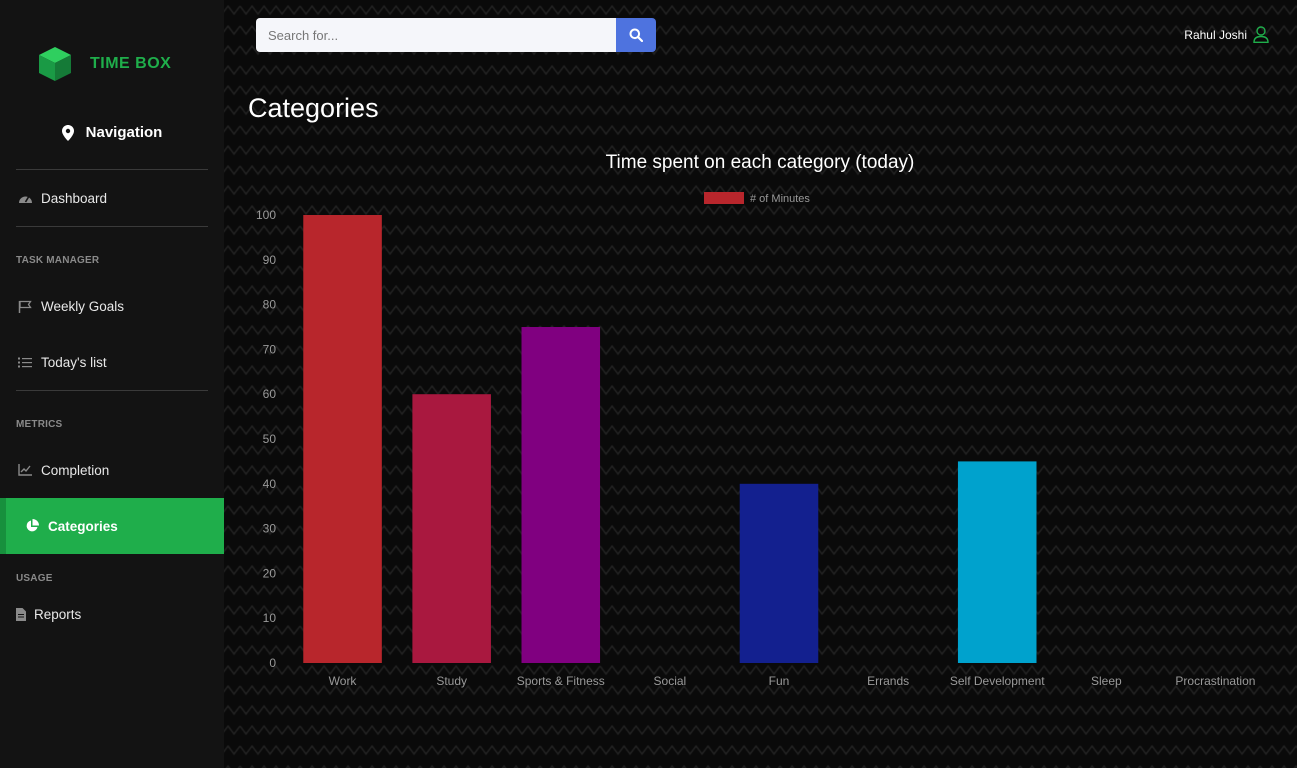  What do you see at coordinates (270, 484) in the screenshot?
I see `y-tick-label: 40` at bounding box center [270, 484].